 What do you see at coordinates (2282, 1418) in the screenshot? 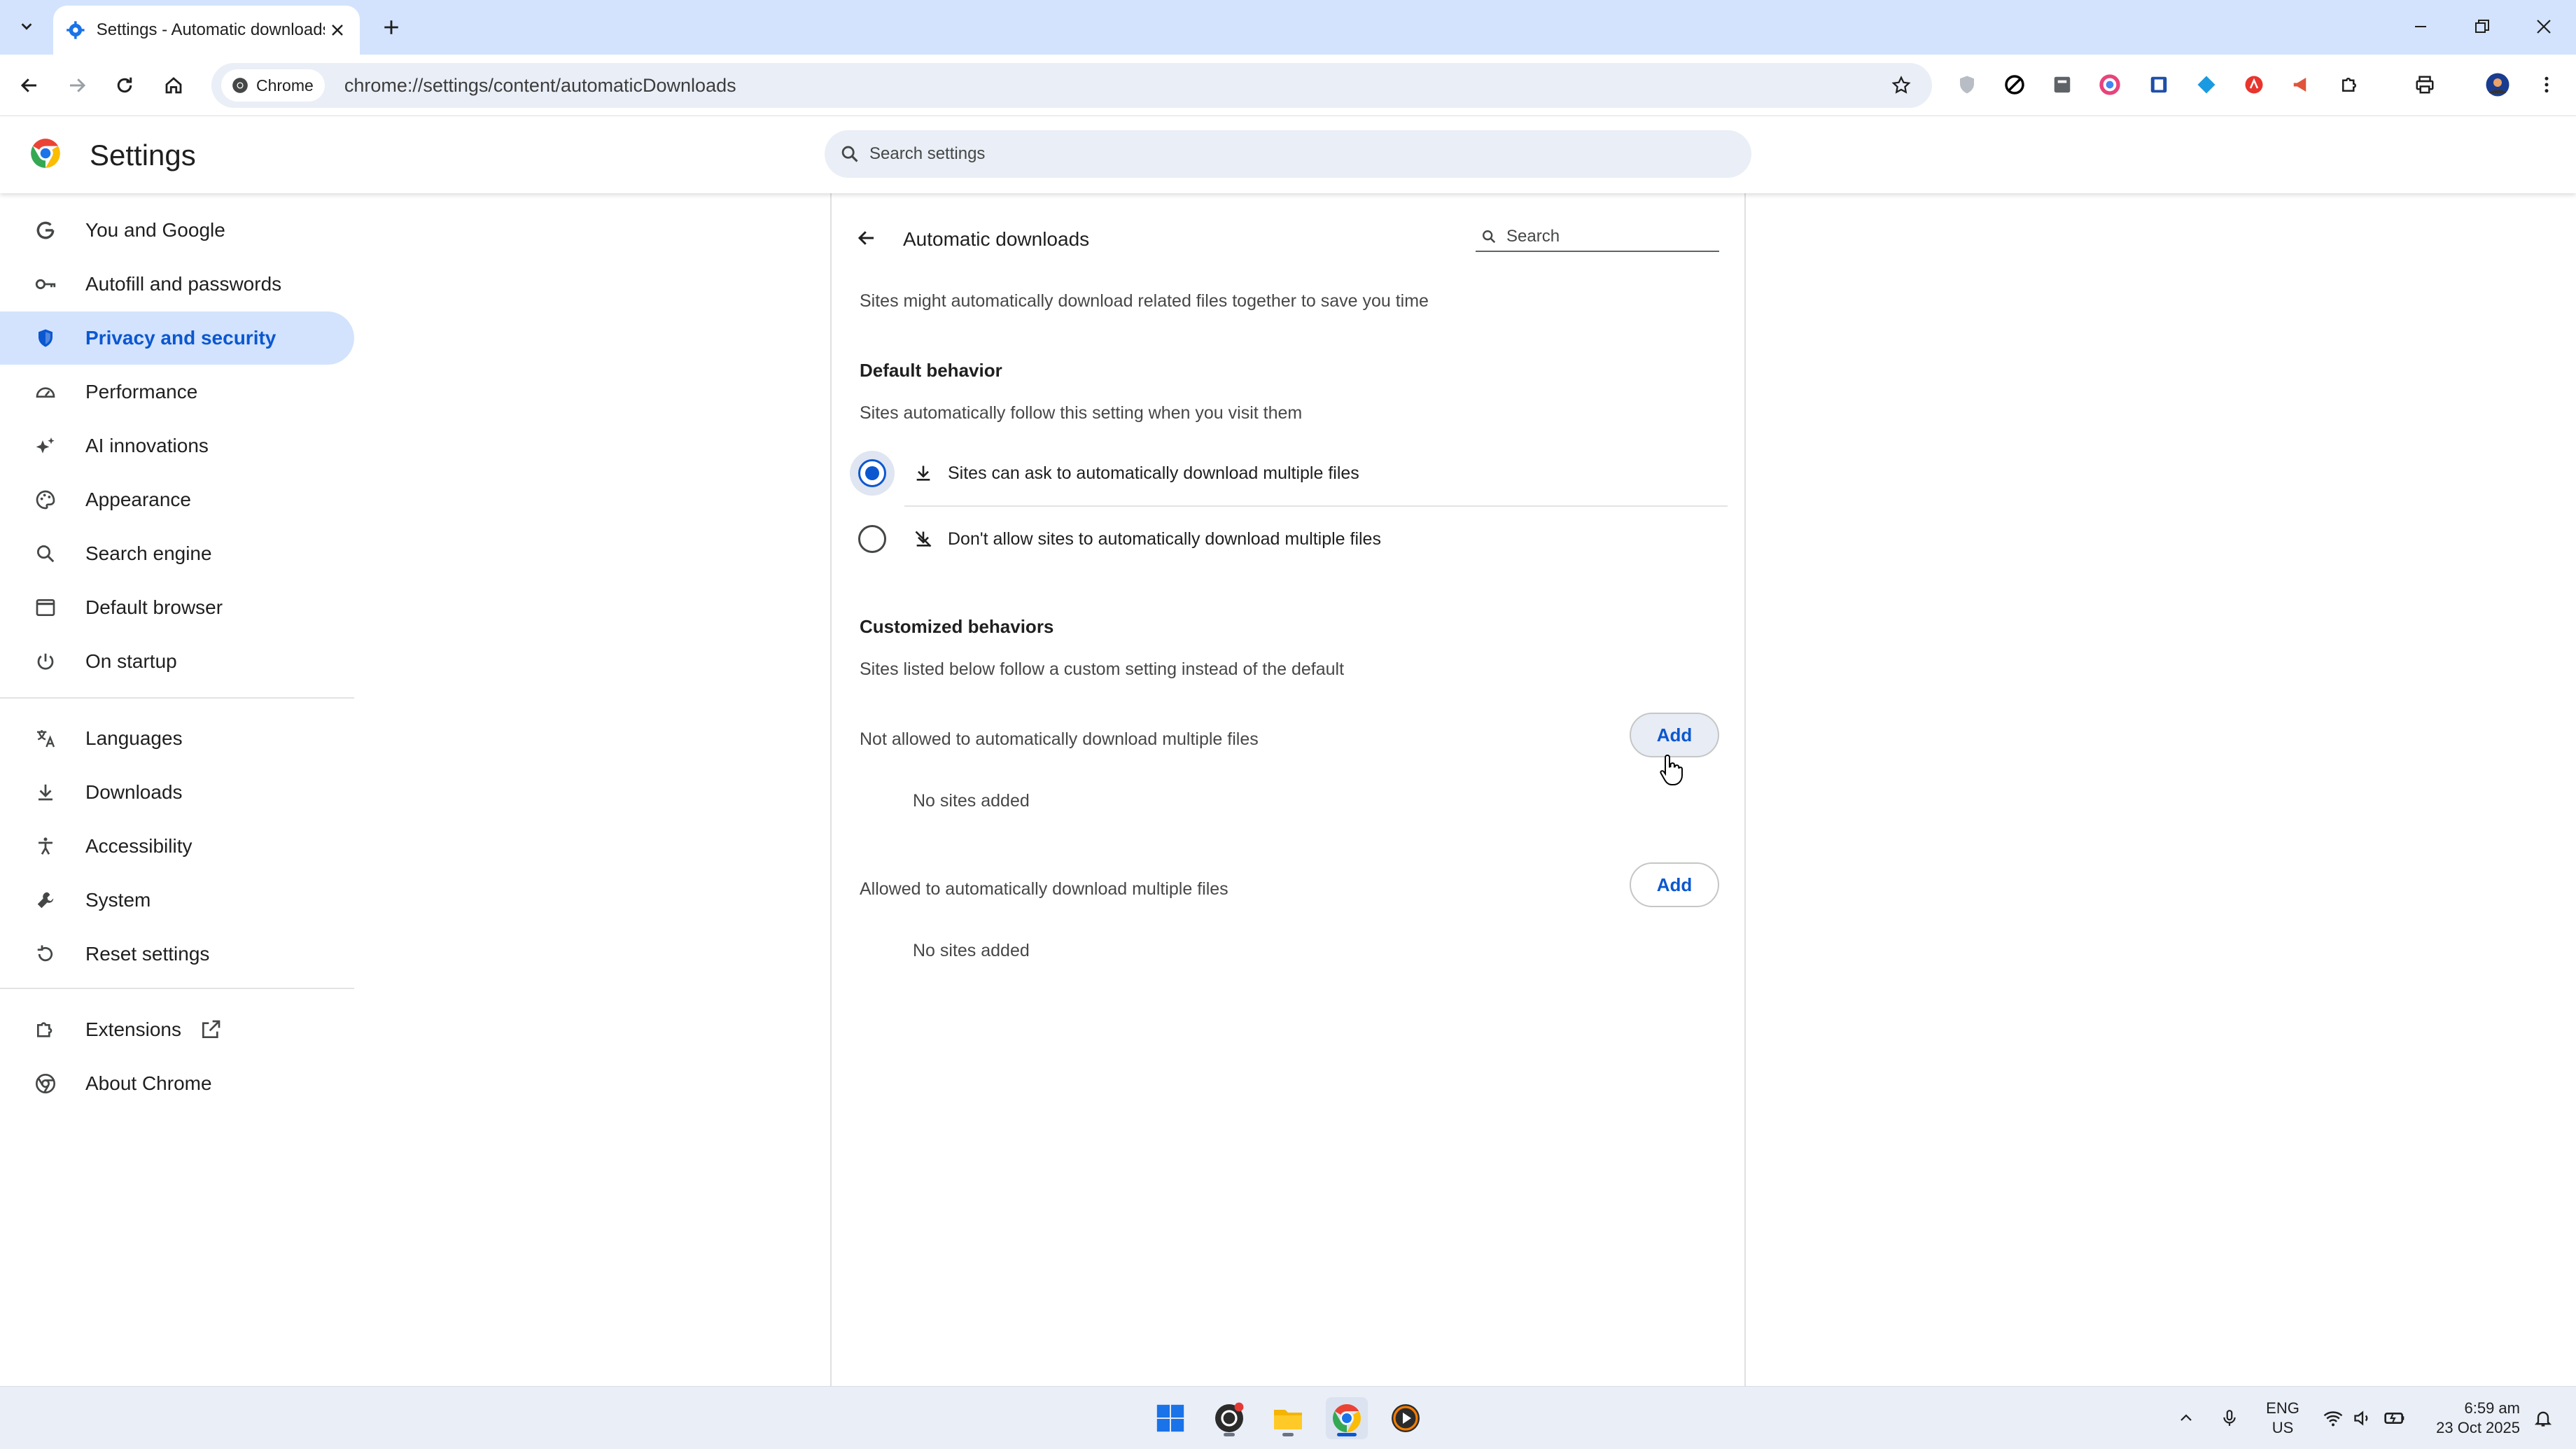
I see `input-language-indicator: ENG US` at bounding box center [2282, 1418].